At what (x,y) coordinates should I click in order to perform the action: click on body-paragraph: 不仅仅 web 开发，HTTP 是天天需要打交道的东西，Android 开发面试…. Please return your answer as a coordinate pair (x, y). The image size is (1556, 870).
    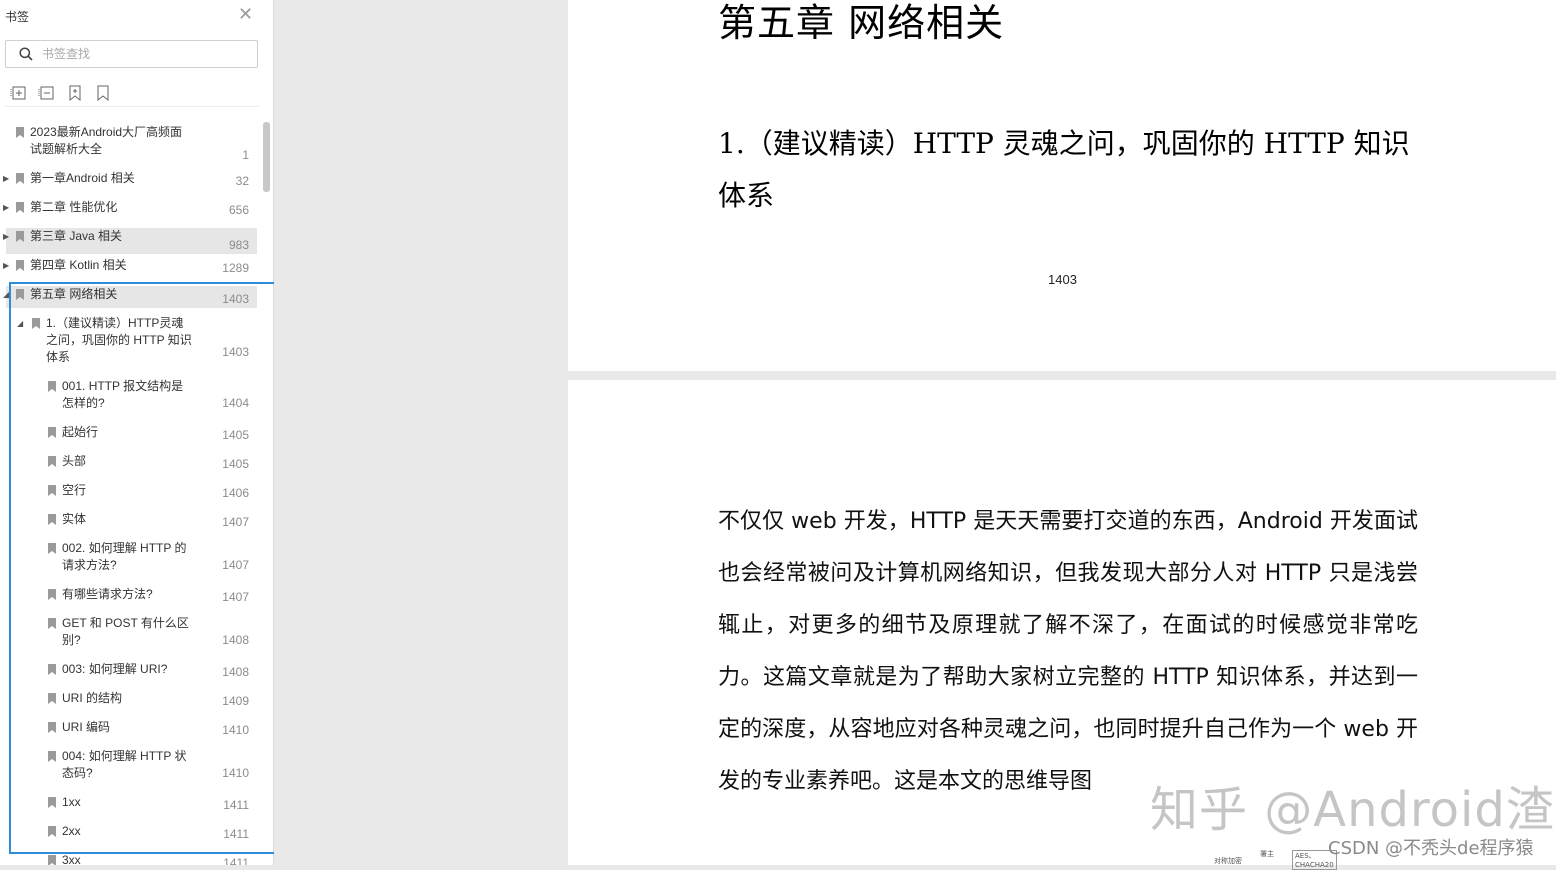
    Looking at the image, I should click on (1068, 651).